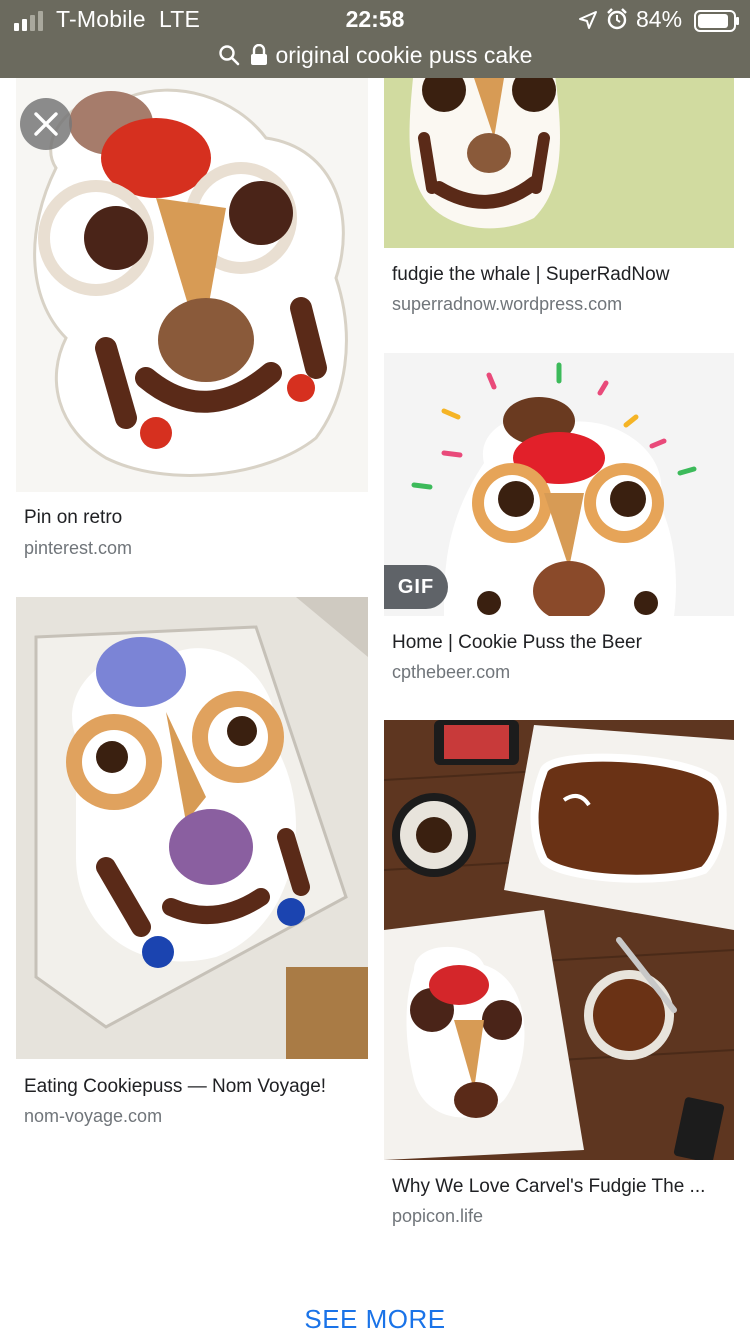  What do you see at coordinates (228, 55) in the screenshot?
I see `search-icon` at bounding box center [228, 55].